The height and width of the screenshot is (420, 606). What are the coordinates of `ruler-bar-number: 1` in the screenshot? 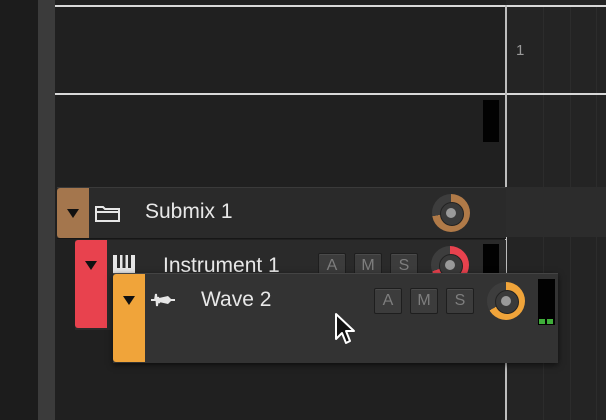 It's located at (520, 50).